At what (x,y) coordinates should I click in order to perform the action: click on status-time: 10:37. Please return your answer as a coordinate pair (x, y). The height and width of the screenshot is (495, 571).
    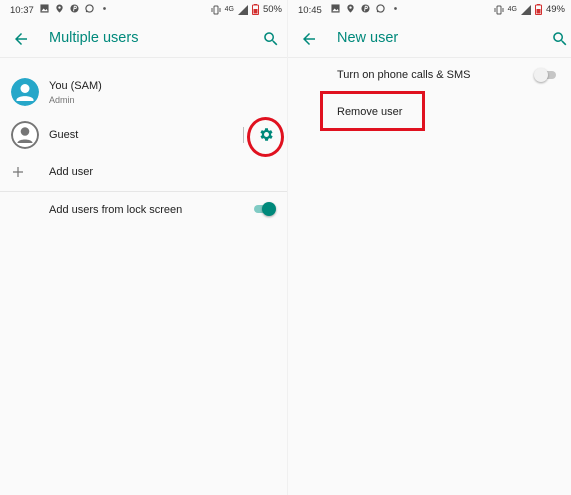
    Looking at the image, I should click on (22, 10).